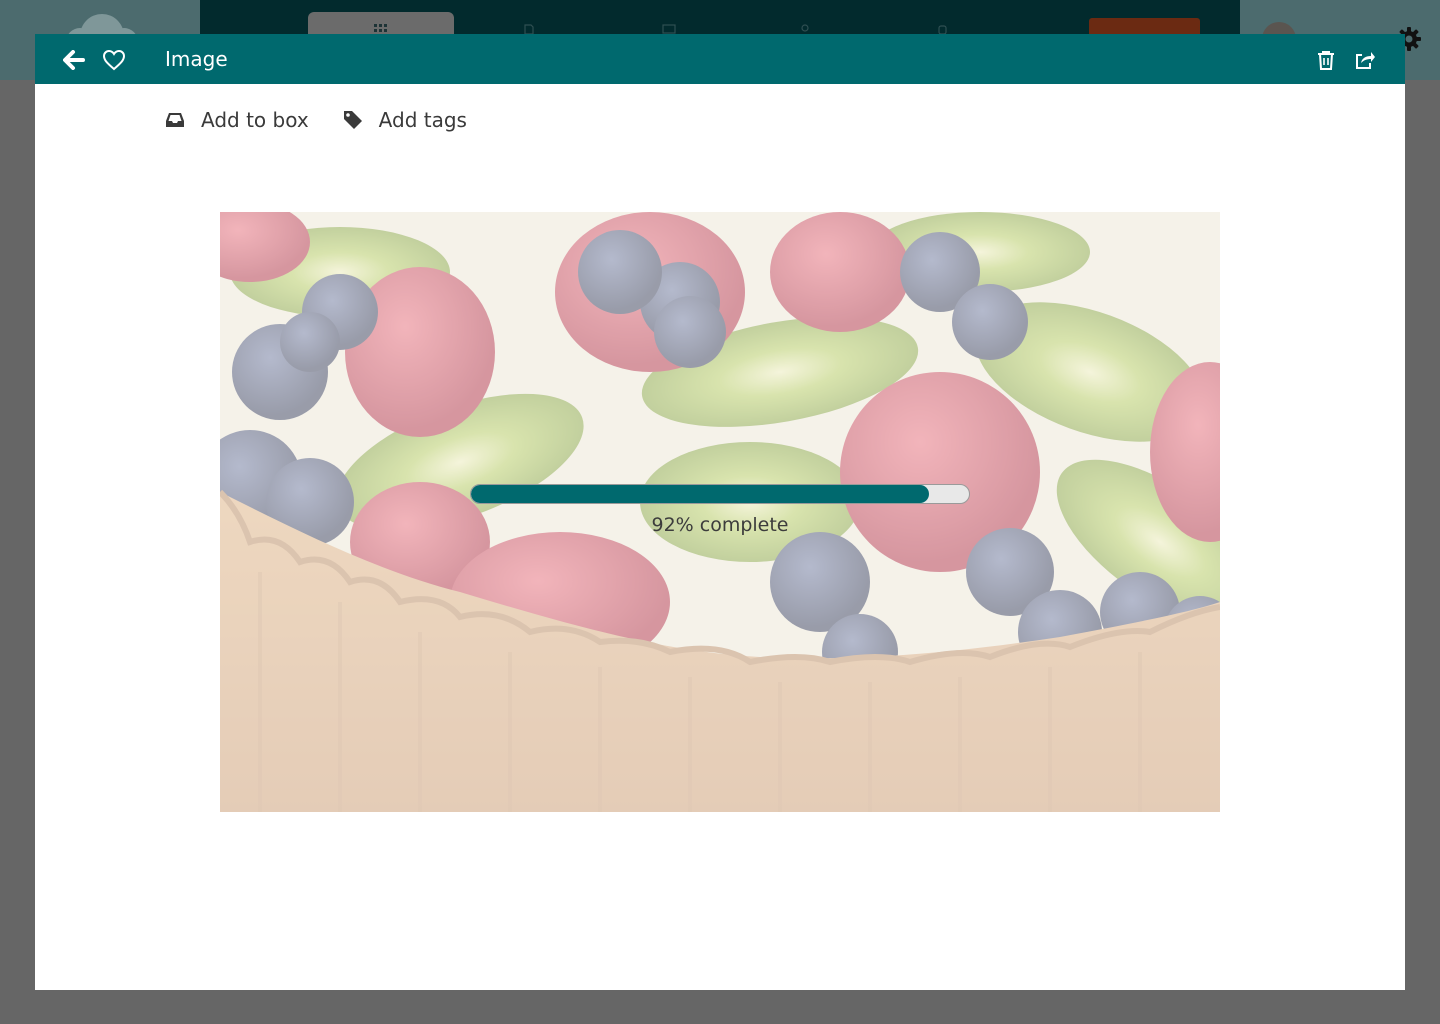  Describe the element at coordinates (380, 28) in the screenshot. I see `grid-icon` at that location.